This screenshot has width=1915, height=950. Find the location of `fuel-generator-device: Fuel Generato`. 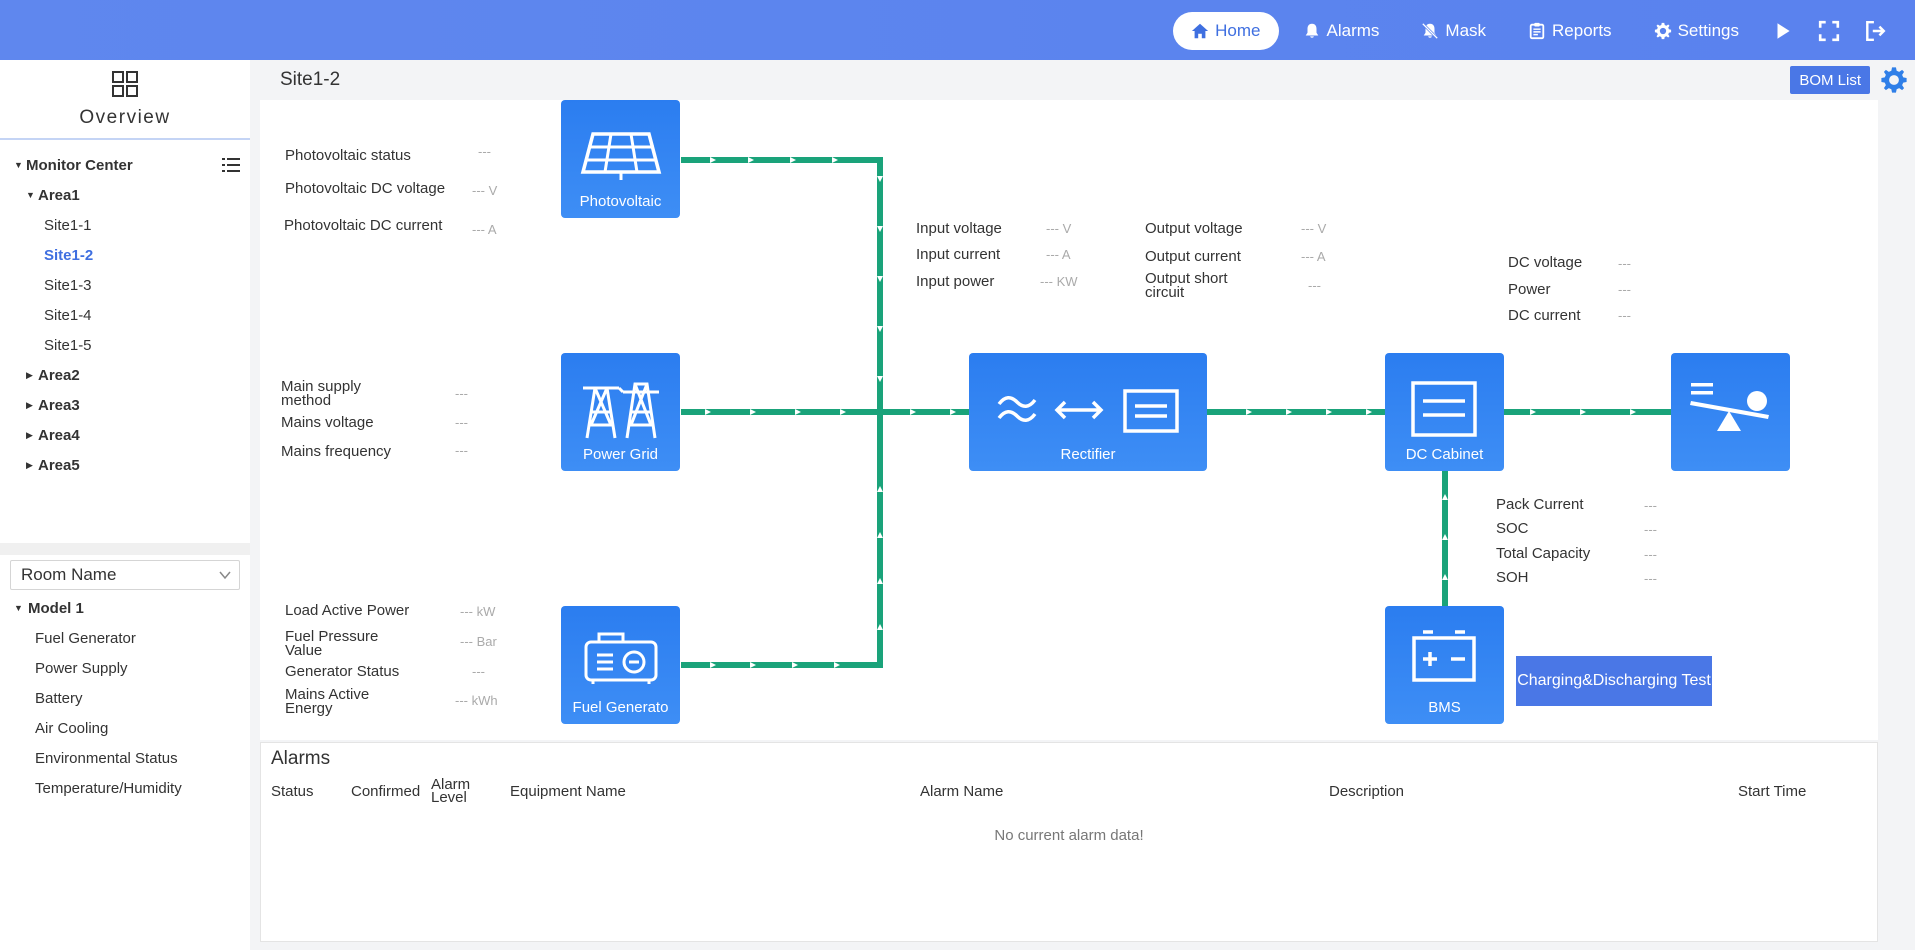

fuel-generator-device: Fuel Generato is located at coordinates (620, 665).